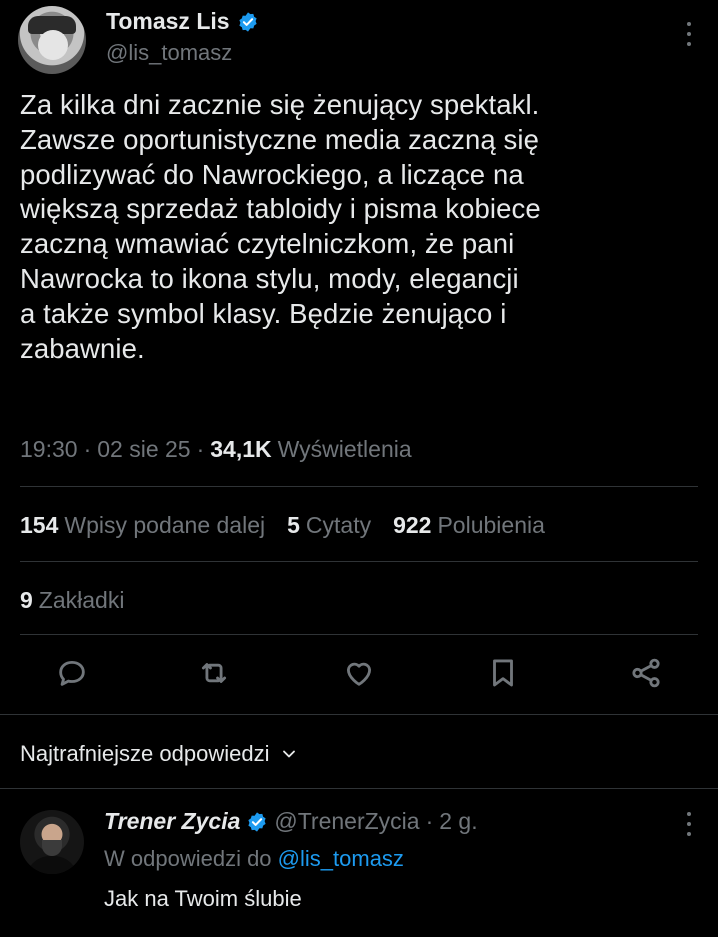  I want to click on likes-stat: 922 Polubienia, so click(469, 525).